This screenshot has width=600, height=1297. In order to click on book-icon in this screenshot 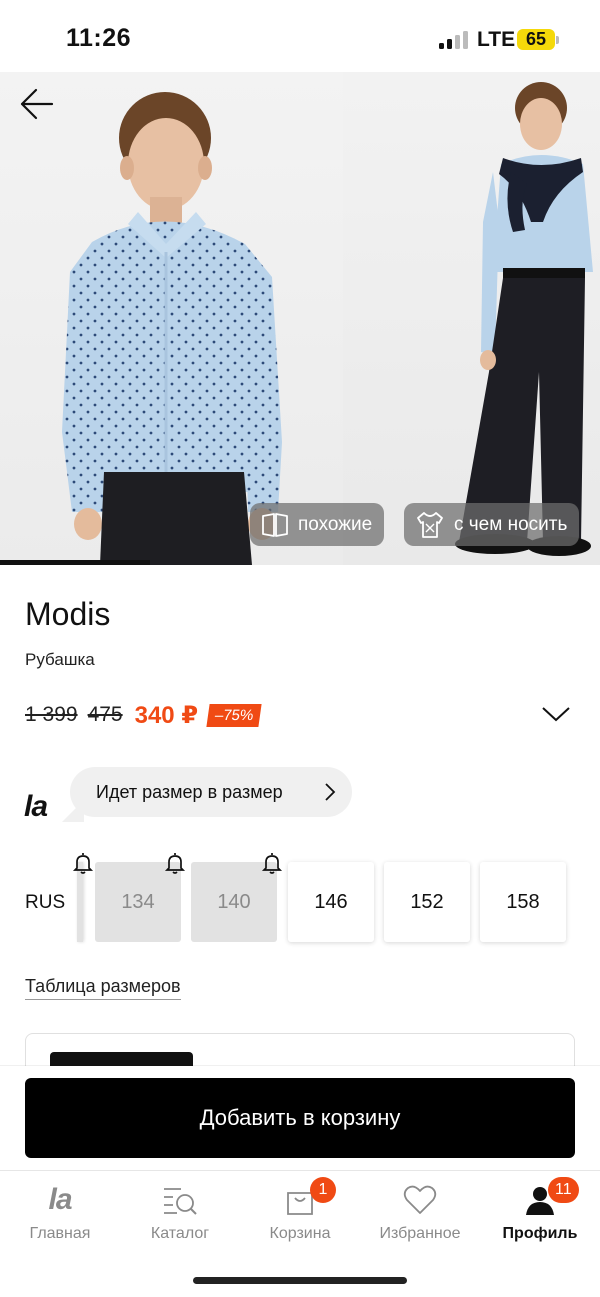, I will do `click(275, 524)`.